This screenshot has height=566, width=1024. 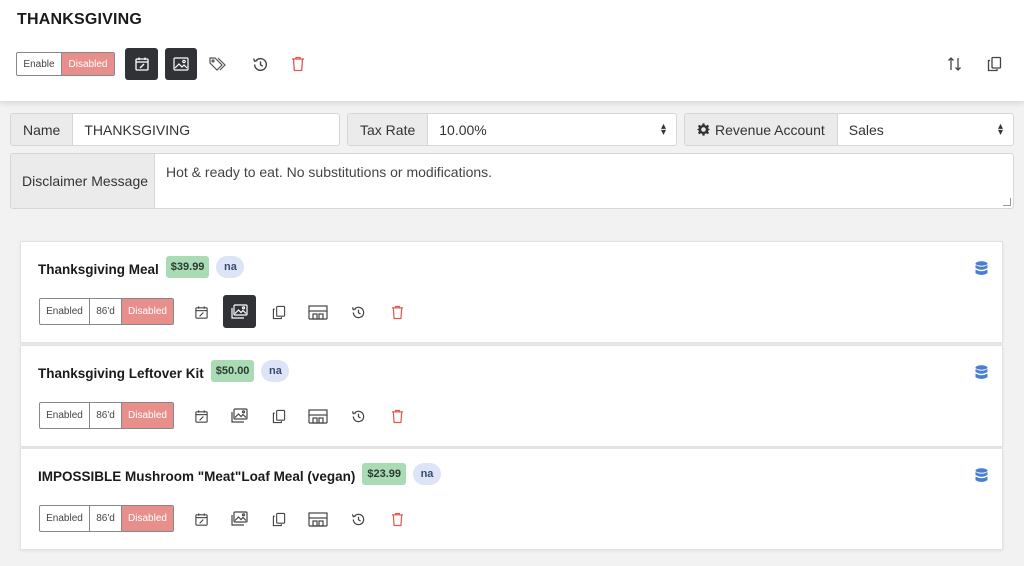 What do you see at coordinates (80, 19) in the screenshot?
I see `page-title: THANKSGIVING` at bounding box center [80, 19].